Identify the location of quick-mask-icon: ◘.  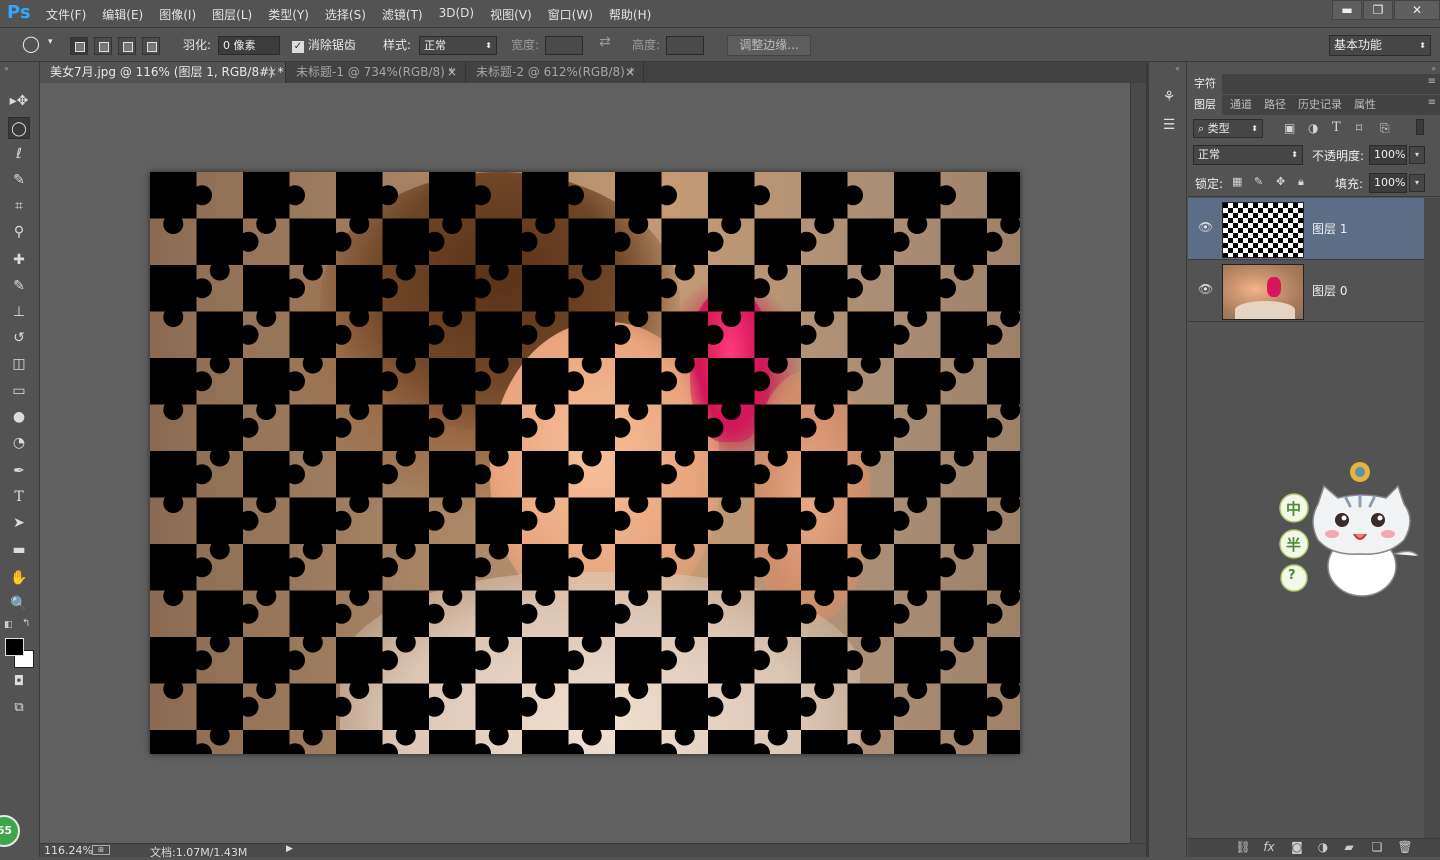
(19, 682).